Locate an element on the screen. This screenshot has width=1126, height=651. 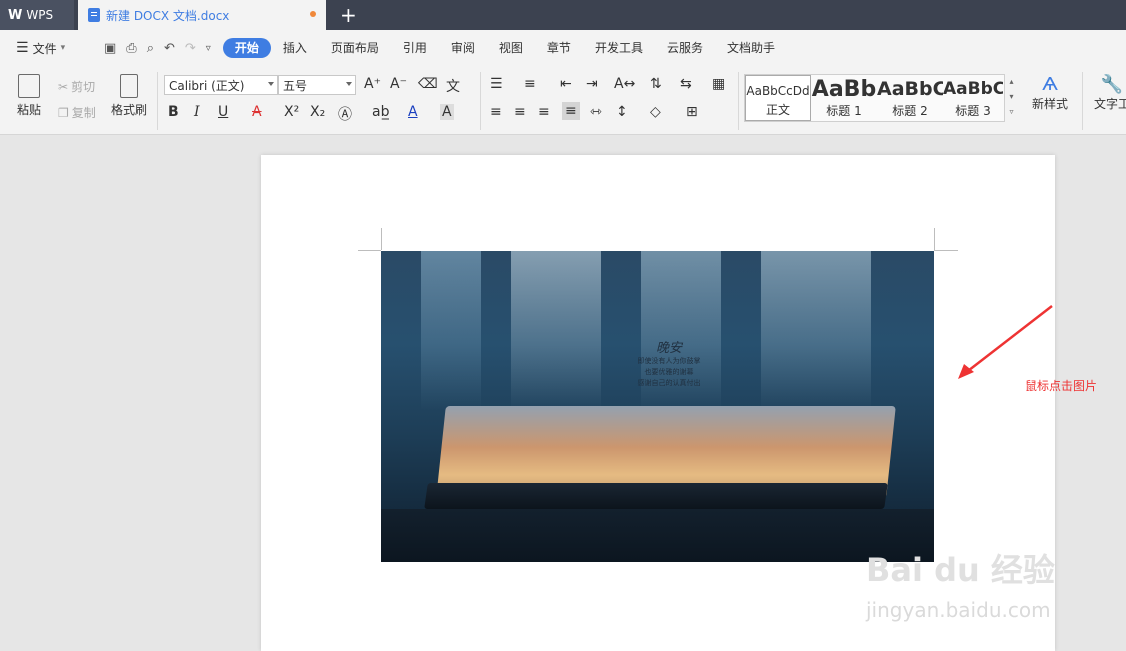
paste-label: 粘贴 is located at coordinates (28, 110).